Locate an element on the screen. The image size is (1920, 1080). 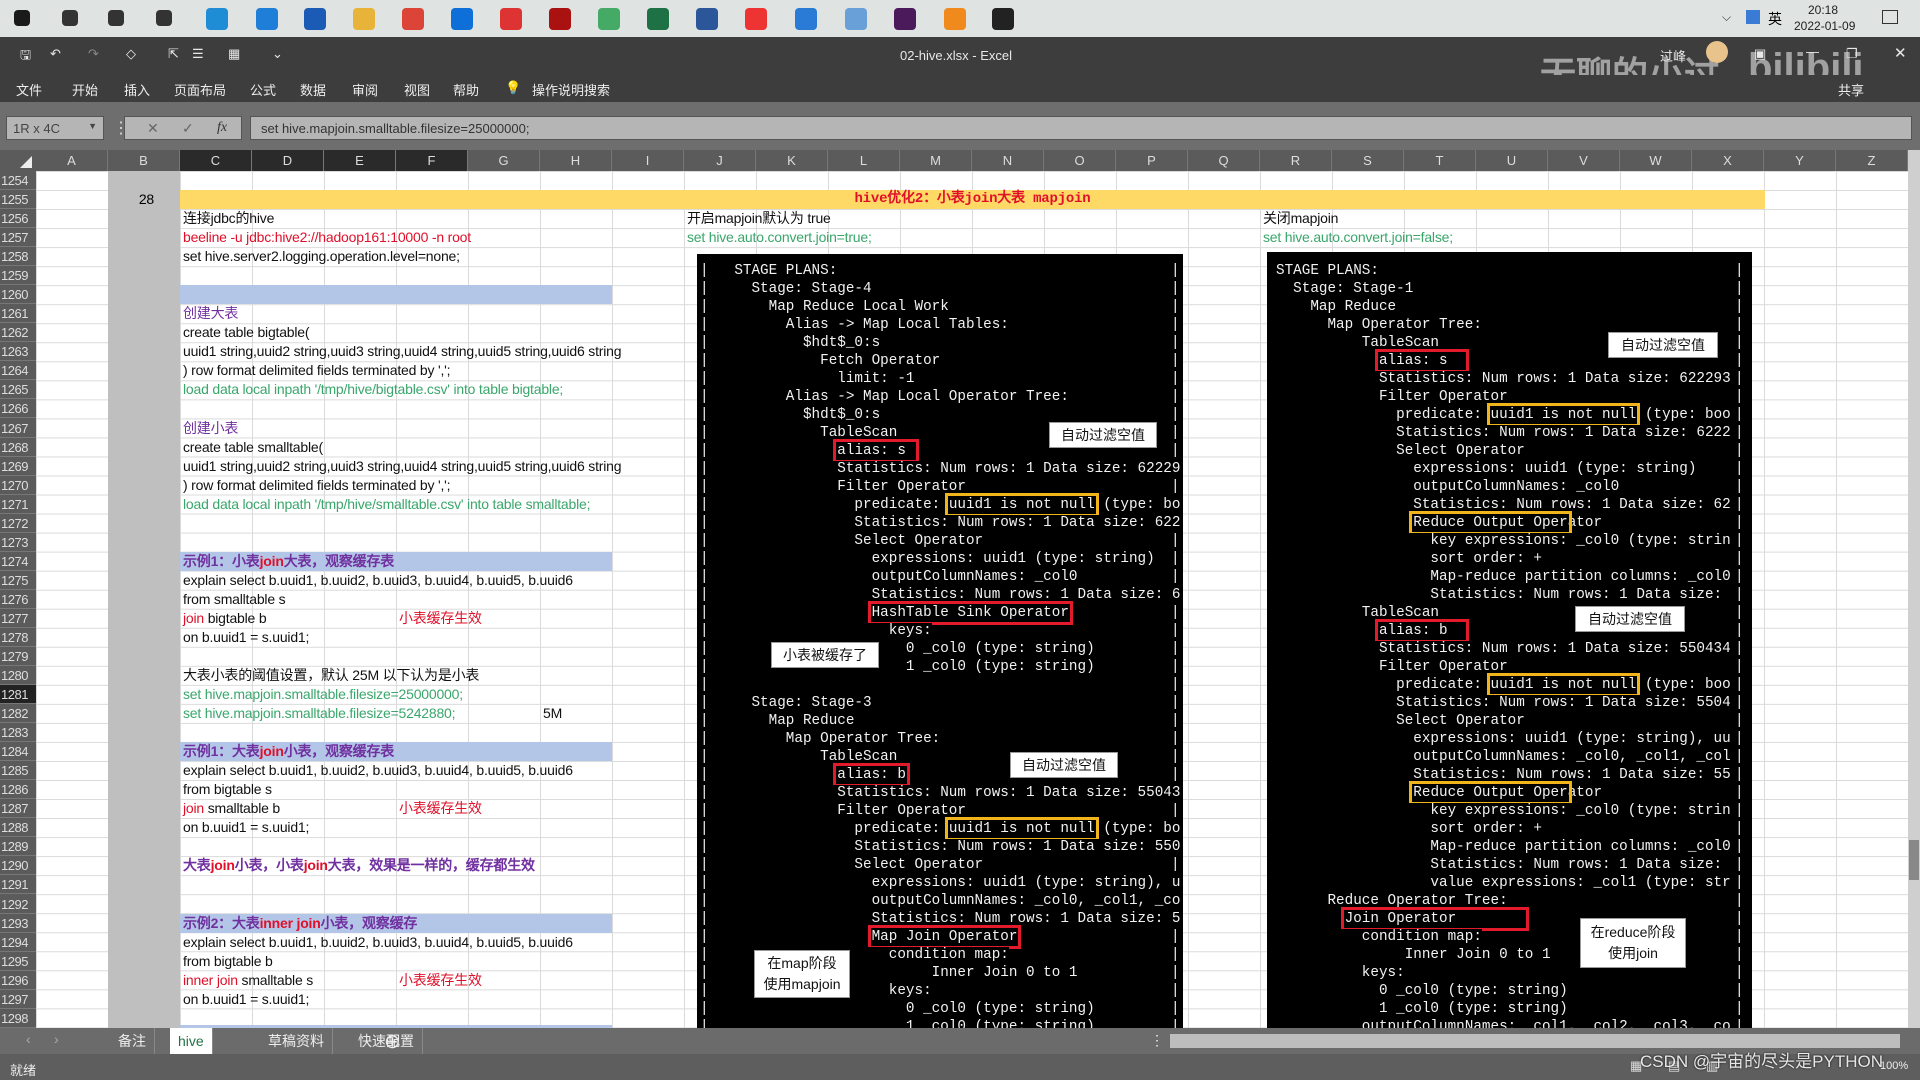
insert-function-icon: fx is located at coordinates (222, 128).